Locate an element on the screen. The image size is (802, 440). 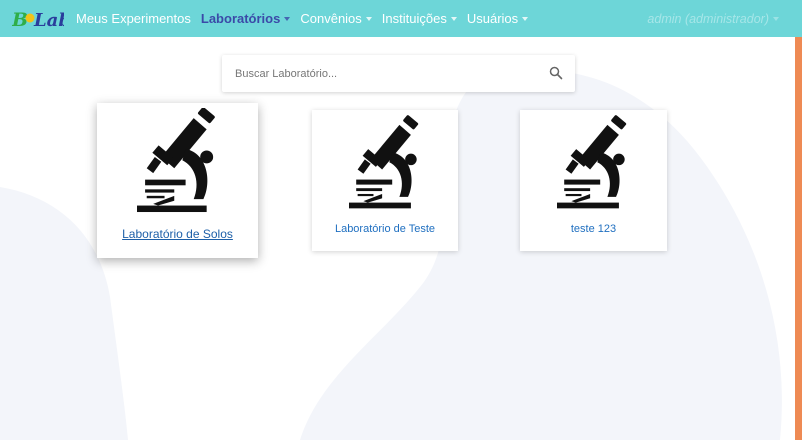
user-menu: admin (administrador) is located at coordinates (713, 18).